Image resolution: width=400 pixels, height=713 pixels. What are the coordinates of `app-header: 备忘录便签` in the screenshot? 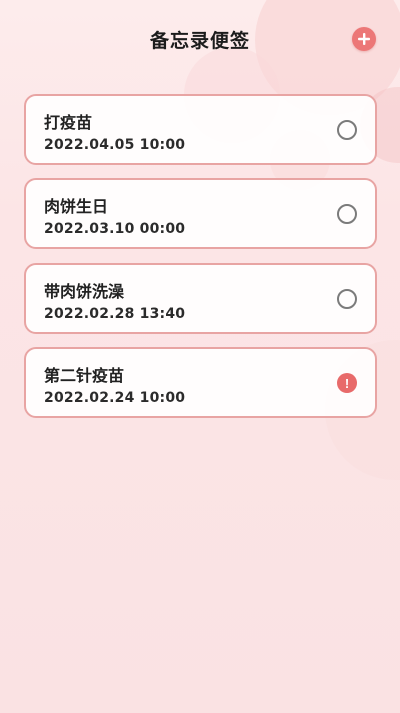 It's located at (200, 40).